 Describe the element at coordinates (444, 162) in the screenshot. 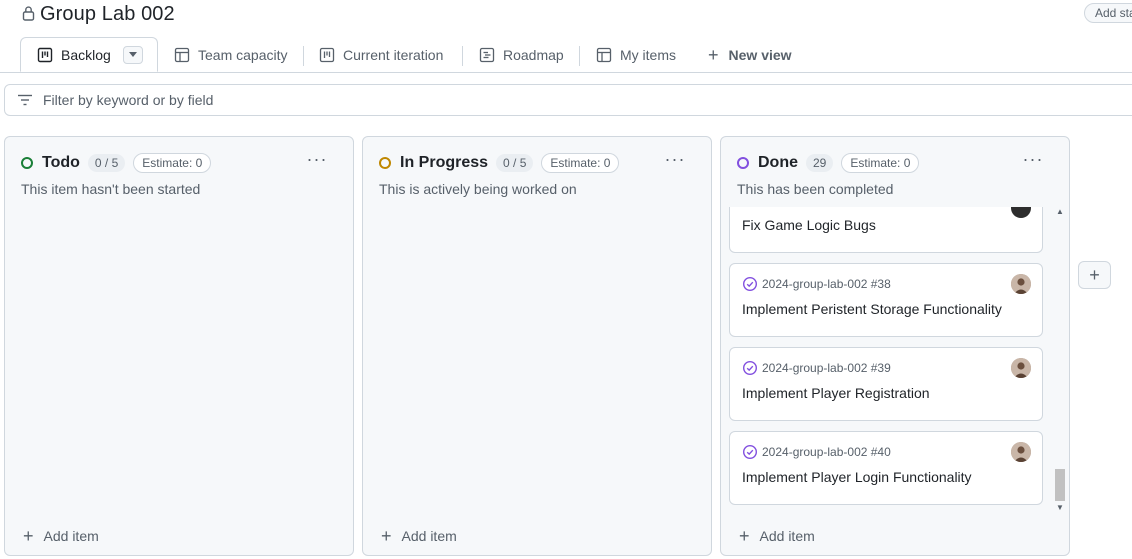

I see `column-name: In Progress` at that location.